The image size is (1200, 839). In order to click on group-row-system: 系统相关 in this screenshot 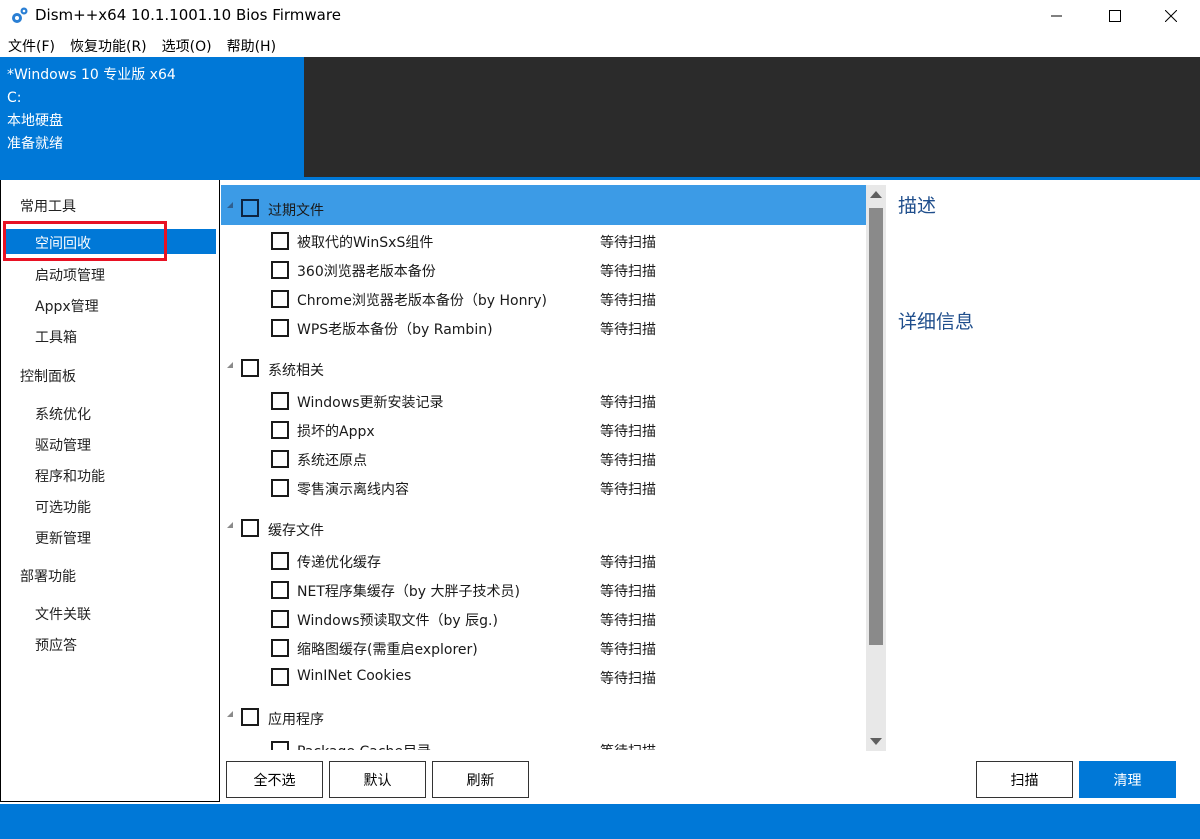, I will do `click(543, 365)`.